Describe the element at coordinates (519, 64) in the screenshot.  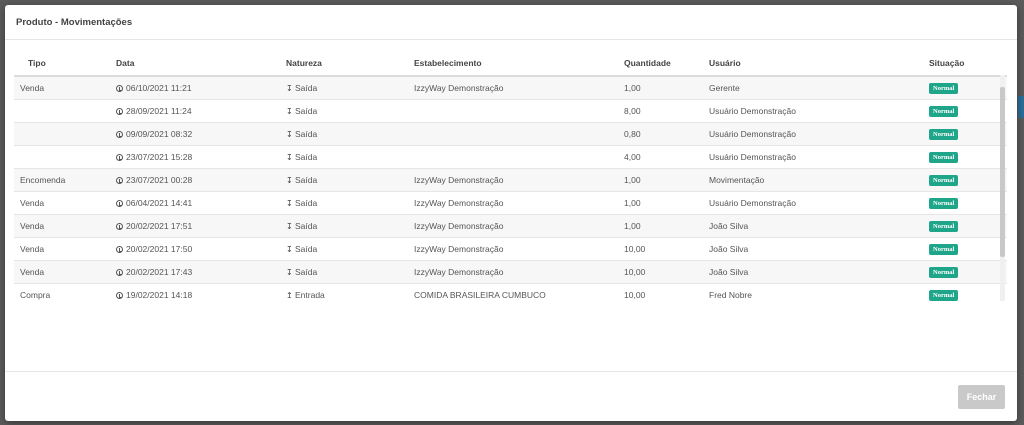
I see `header-estabelecimento: Estabelecimento` at that location.